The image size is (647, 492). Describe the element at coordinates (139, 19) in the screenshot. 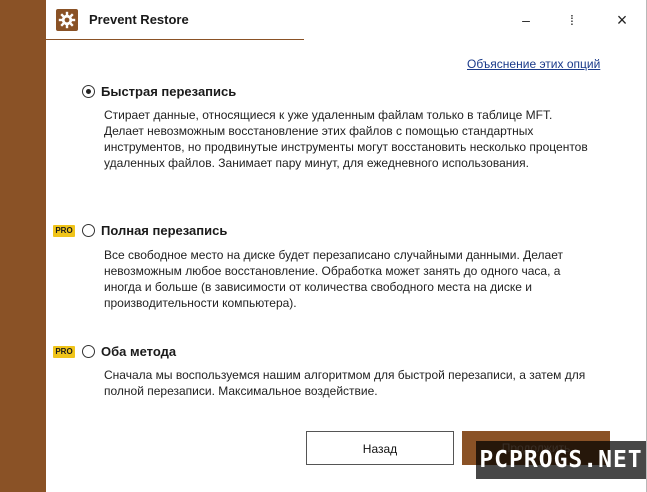

I see `window-title: Prevent Restore` at that location.